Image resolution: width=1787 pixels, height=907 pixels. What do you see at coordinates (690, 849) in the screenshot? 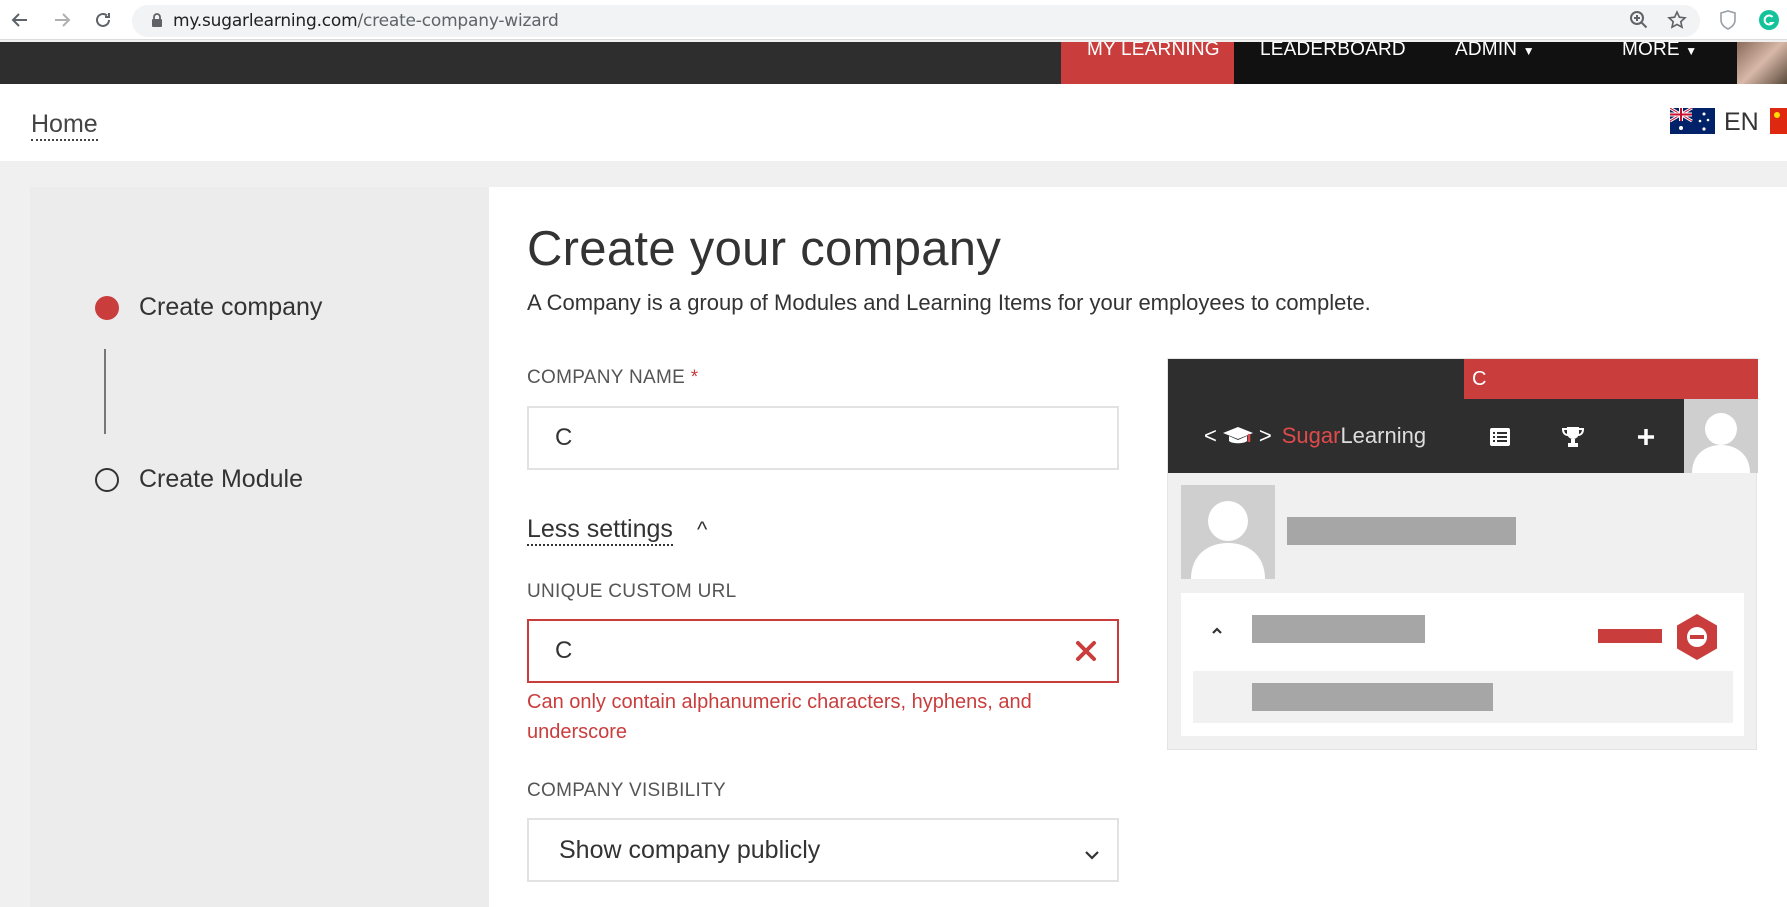
I see `visibility-selected-value: Show company publicly` at bounding box center [690, 849].